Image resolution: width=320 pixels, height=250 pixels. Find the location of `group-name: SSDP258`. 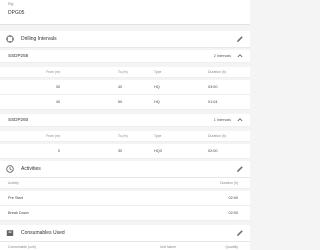

group-name: SSDP258 is located at coordinates (18, 55).